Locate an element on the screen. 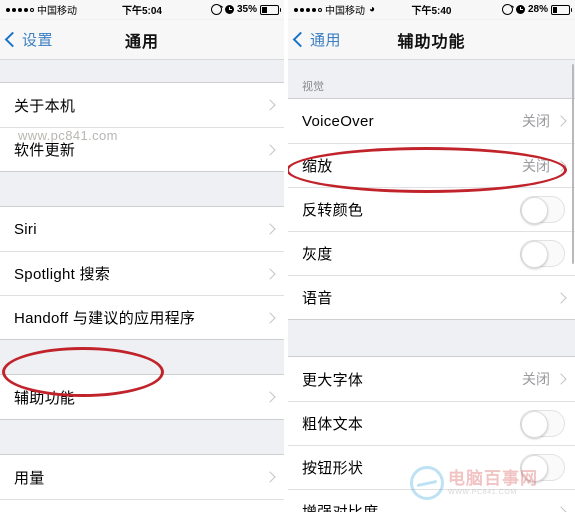 The width and height of the screenshot is (575, 512). right-nav-bar: 通用 辅助功能 is located at coordinates (431, 40).